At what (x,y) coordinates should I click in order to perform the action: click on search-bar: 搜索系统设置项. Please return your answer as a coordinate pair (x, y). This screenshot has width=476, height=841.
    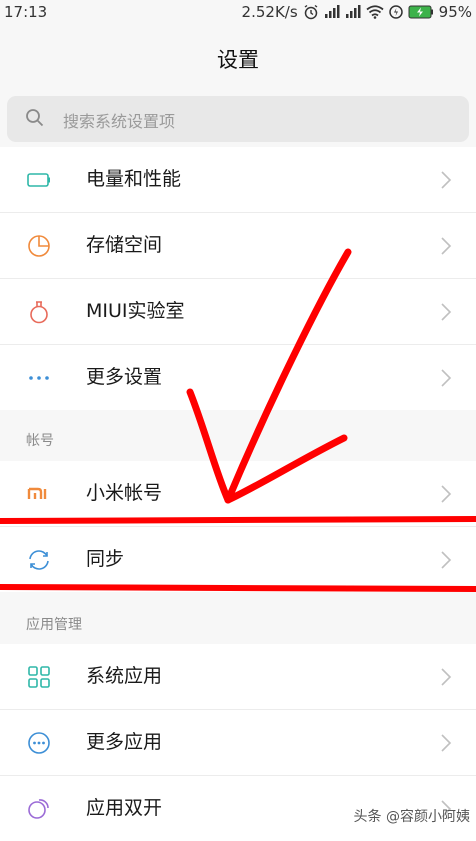
    Looking at the image, I should click on (238, 119).